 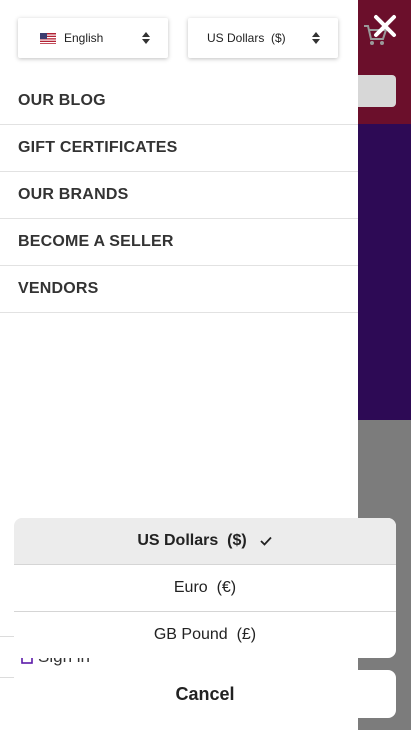 I want to click on currency-option-label: US Dollars ($), so click(x=192, y=540).